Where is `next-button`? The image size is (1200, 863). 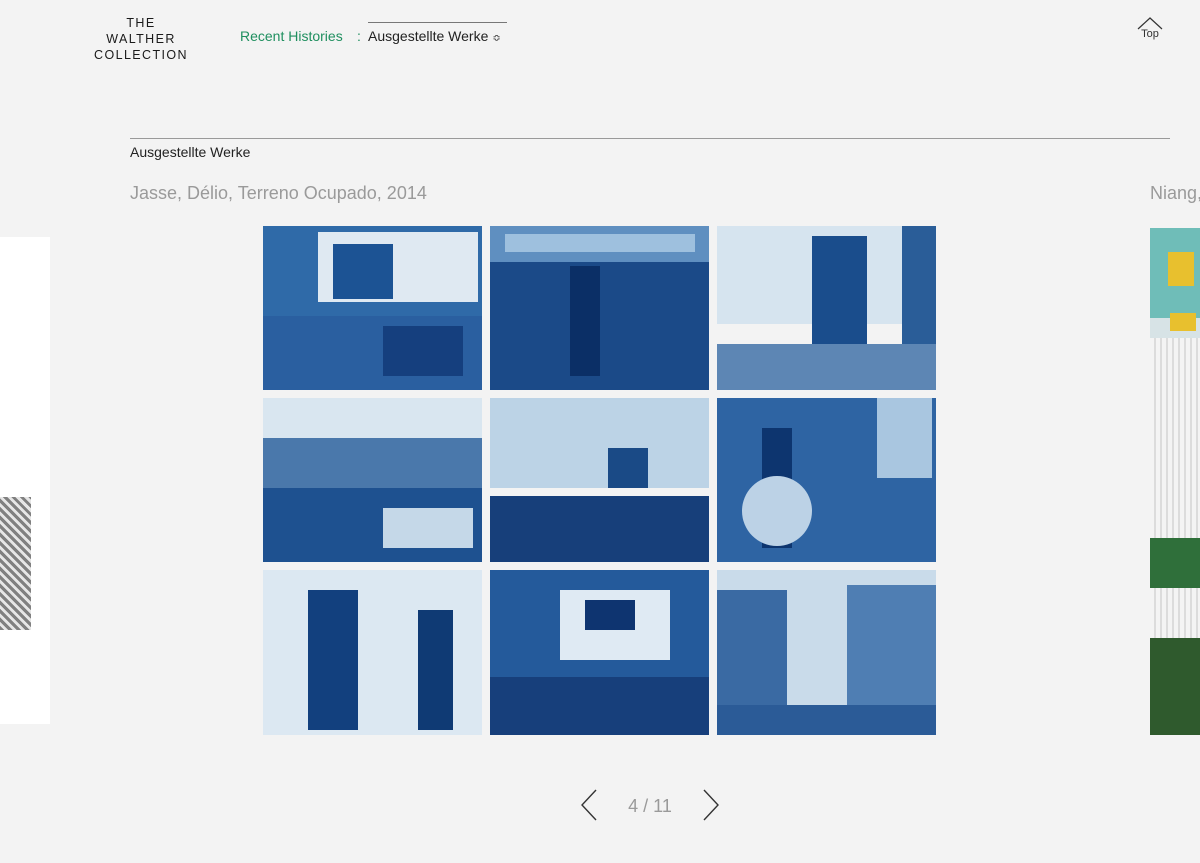 next-button is located at coordinates (711, 807).